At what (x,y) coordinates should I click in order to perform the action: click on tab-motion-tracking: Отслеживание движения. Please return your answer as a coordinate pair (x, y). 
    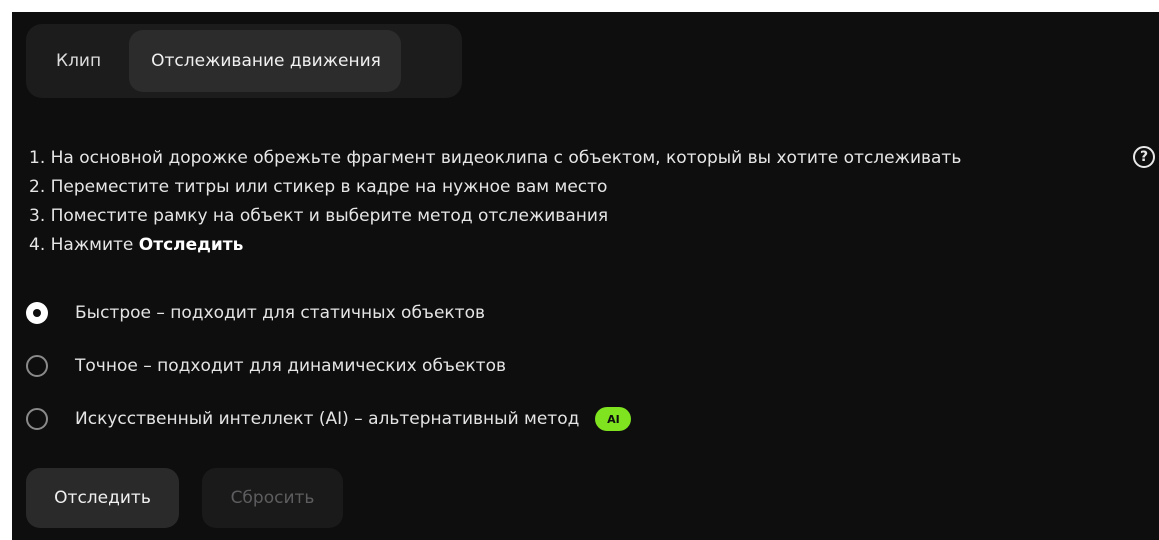
    Looking at the image, I should click on (265, 61).